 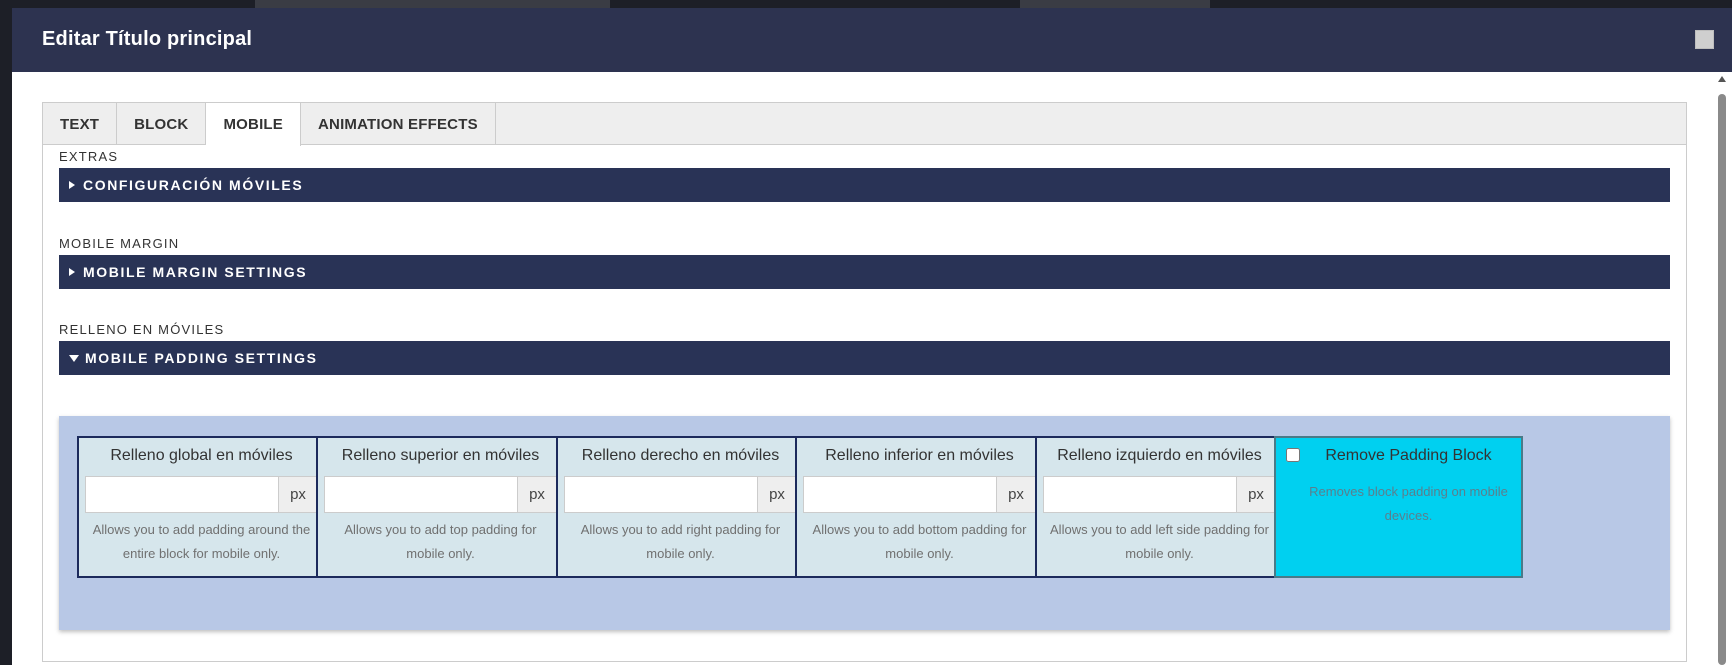 I want to click on padding-top-input, so click(x=421, y=494).